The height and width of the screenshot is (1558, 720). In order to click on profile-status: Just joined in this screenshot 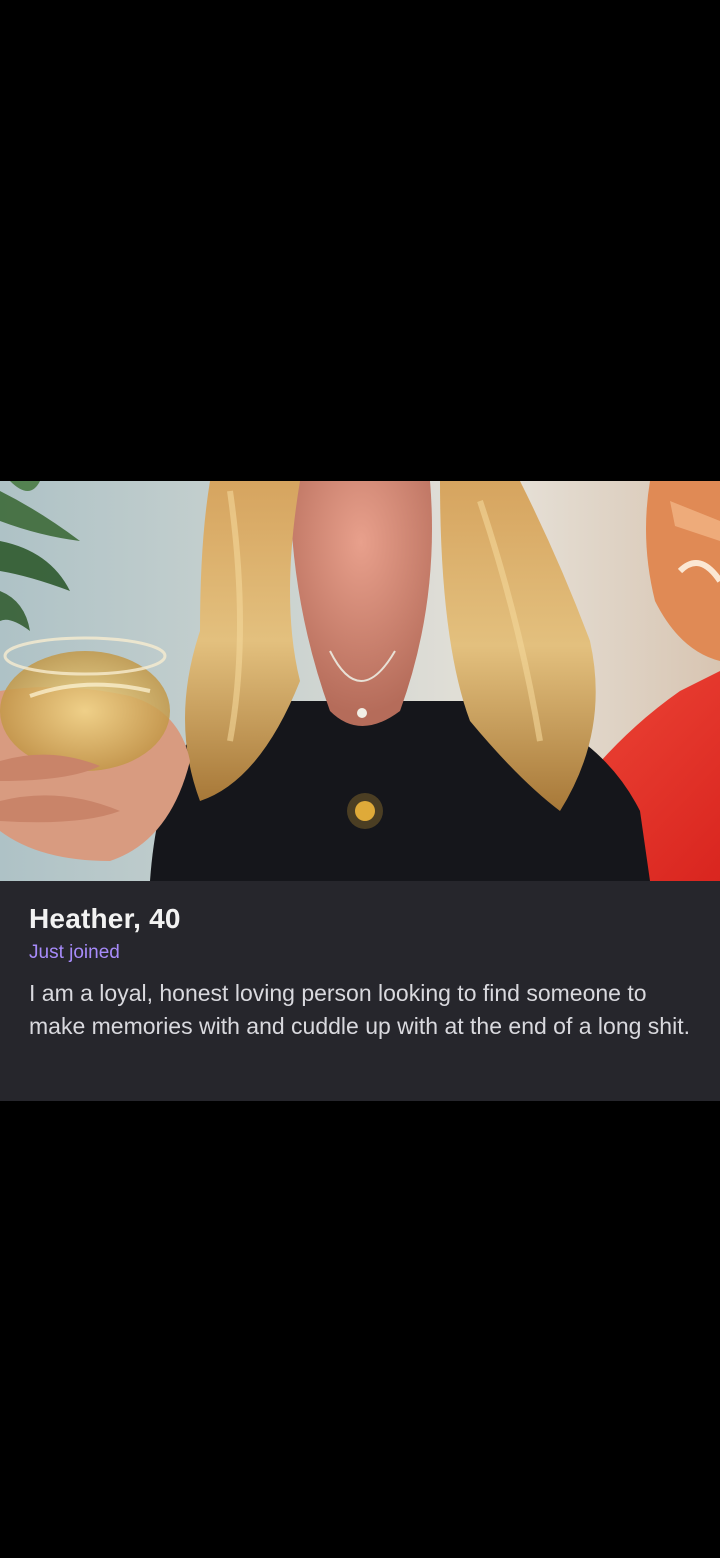, I will do `click(74, 952)`.